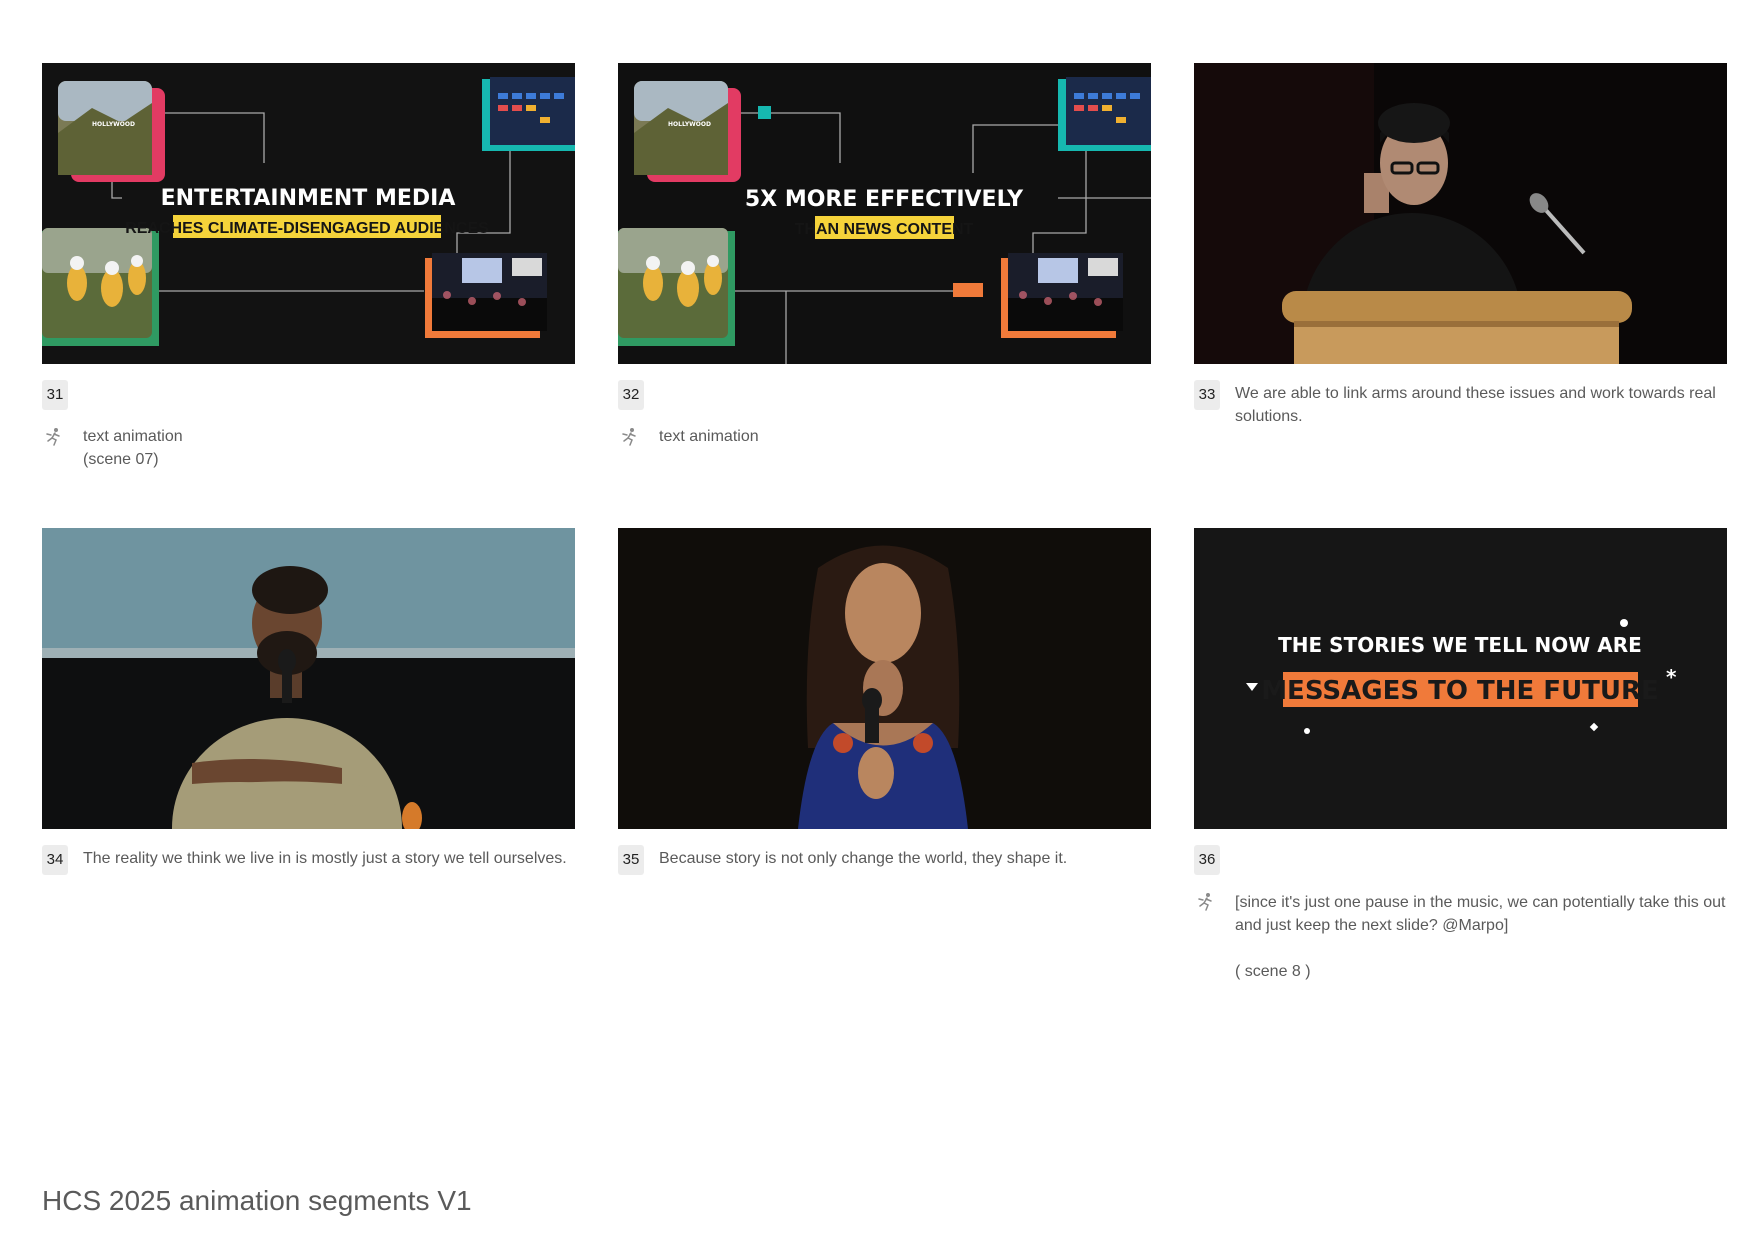  I want to click on scene-31-overlay-title: ENTERTAINMENT MEDIA, so click(308, 198).